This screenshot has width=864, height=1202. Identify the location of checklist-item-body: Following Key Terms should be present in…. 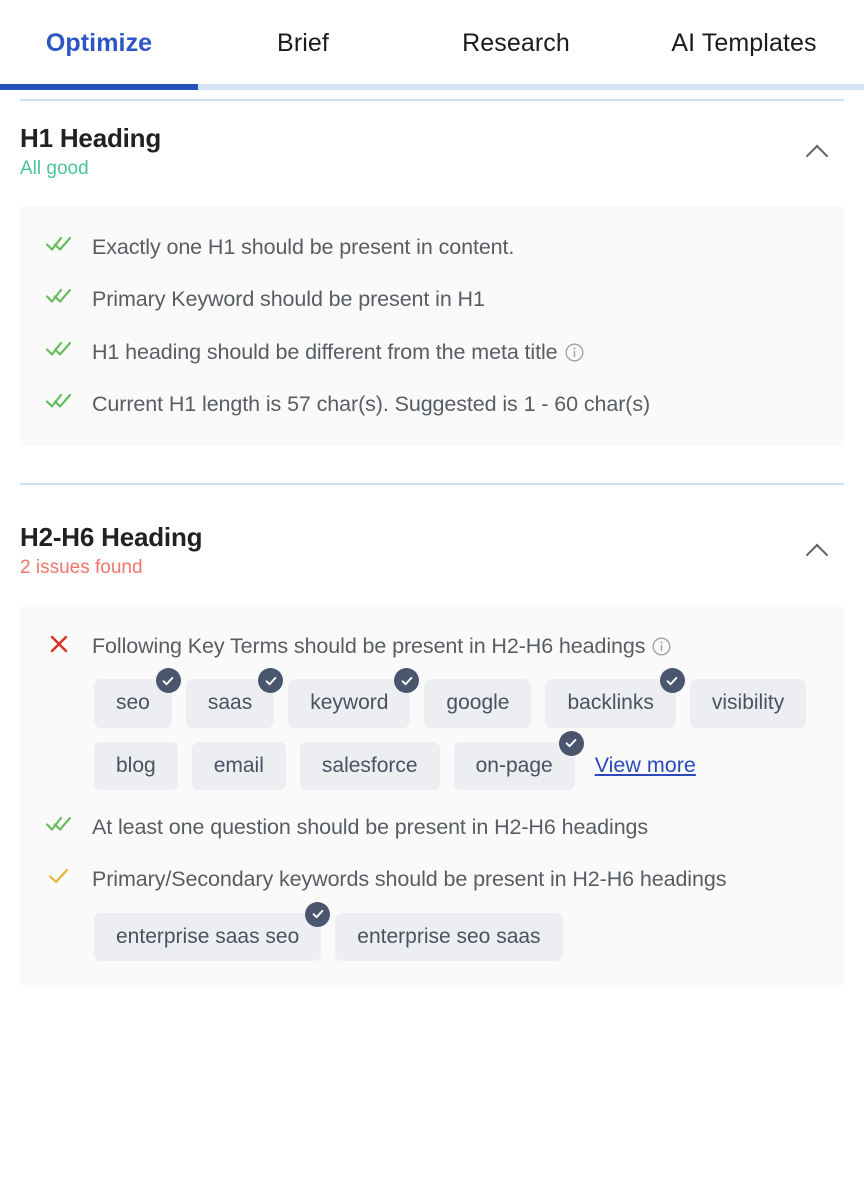
(456, 710).